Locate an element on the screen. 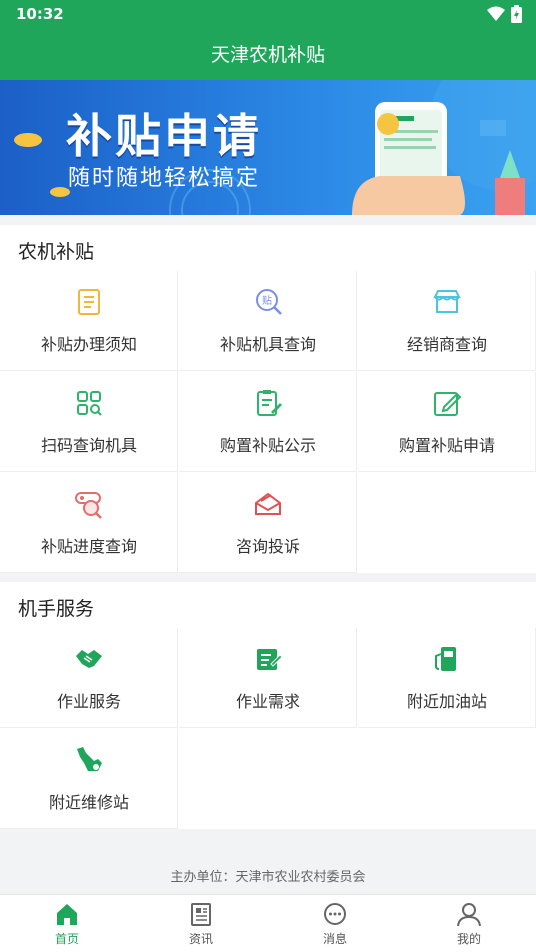 This screenshot has width=536, height=952. subsidy-item-complaint: 咨询投诉 is located at coordinates (268, 523).